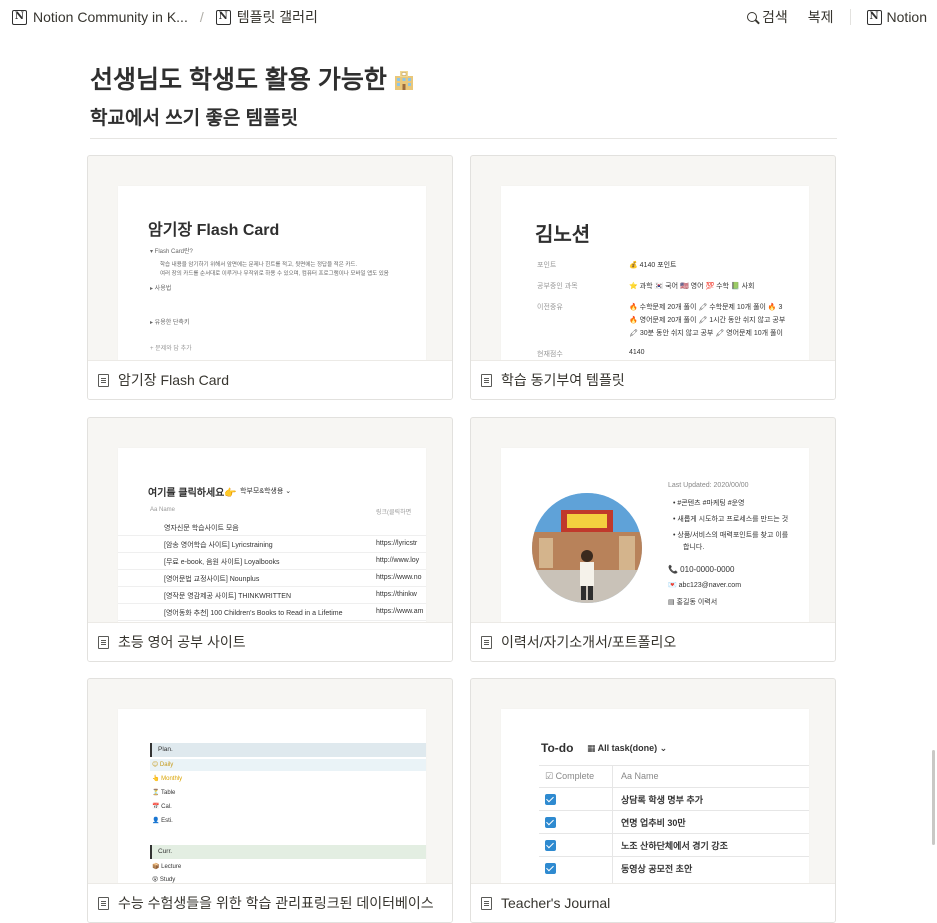  I want to click on col-complete: ☑ Complete, so click(570, 776).